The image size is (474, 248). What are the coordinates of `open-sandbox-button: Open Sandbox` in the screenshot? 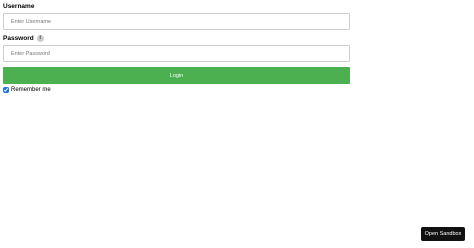 It's located at (443, 234).